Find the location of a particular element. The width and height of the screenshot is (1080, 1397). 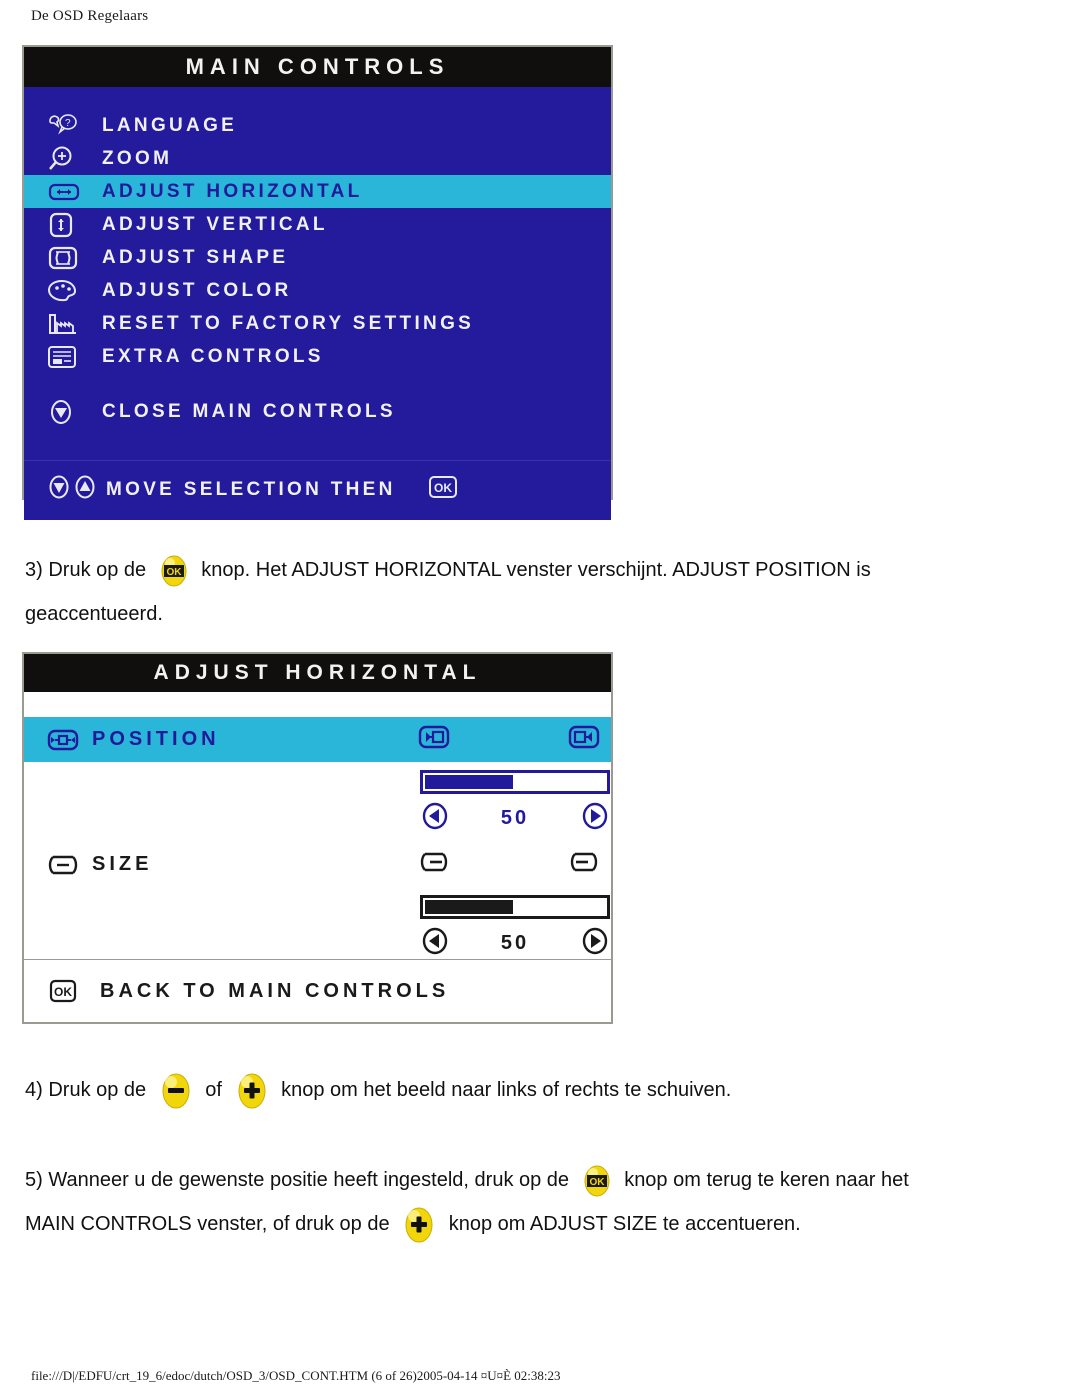

adjust-horizontal-icon is located at coordinates (74, 192).